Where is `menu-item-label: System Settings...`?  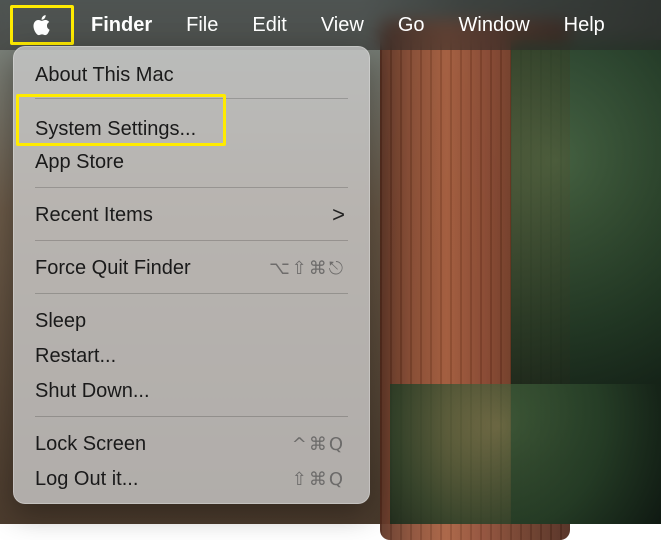 menu-item-label: System Settings... is located at coordinates (116, 128).